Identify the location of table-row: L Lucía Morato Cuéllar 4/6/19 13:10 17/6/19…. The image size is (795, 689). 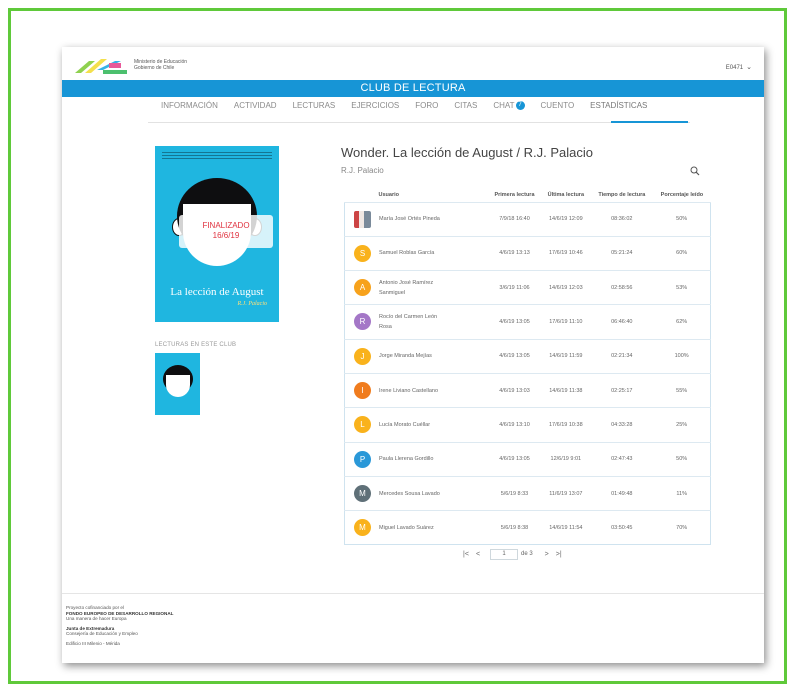
(527, 425).